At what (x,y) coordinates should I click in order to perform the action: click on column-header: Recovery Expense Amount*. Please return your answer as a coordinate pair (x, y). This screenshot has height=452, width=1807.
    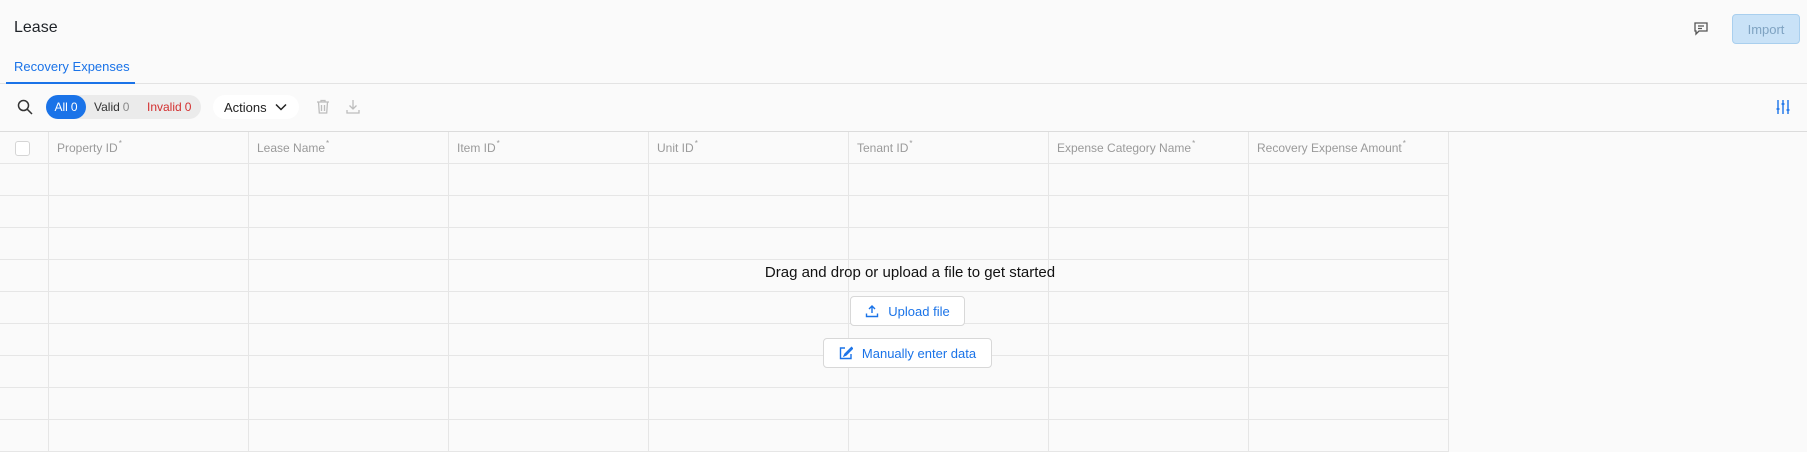
    Looking at the image, I should click on (1349, 148).